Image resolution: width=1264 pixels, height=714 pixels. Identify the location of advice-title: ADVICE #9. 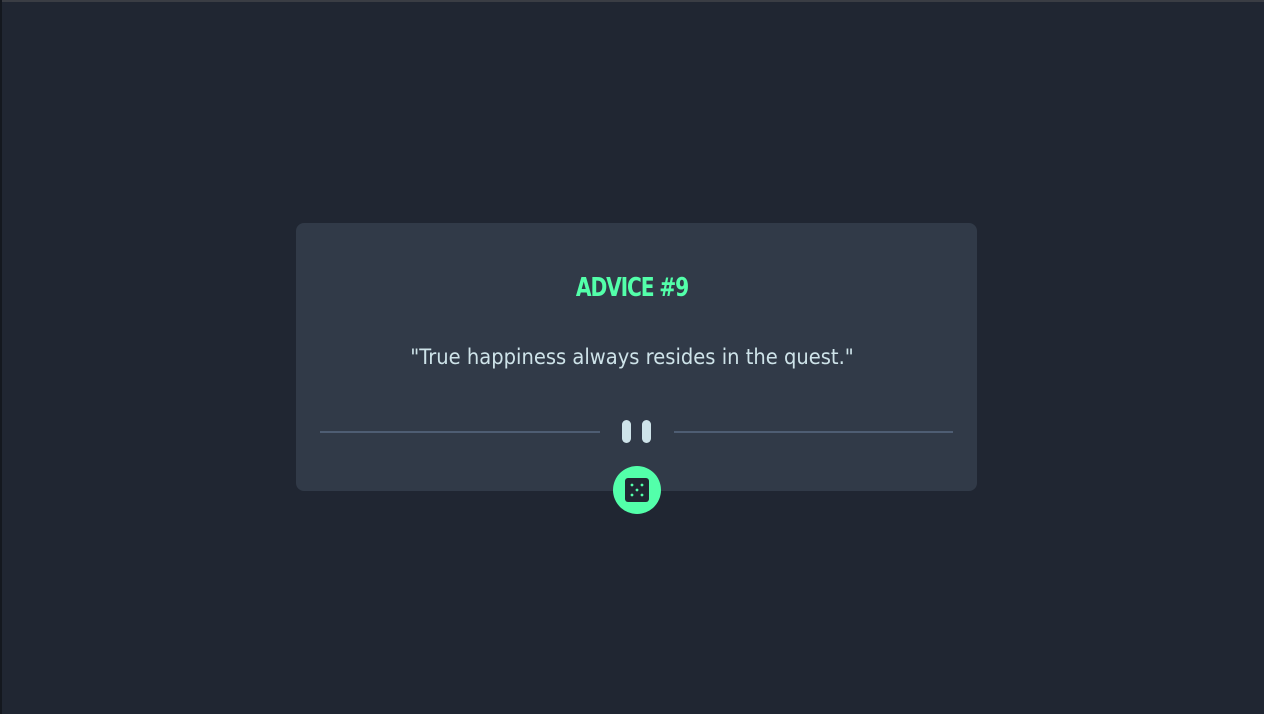
(632, 288).